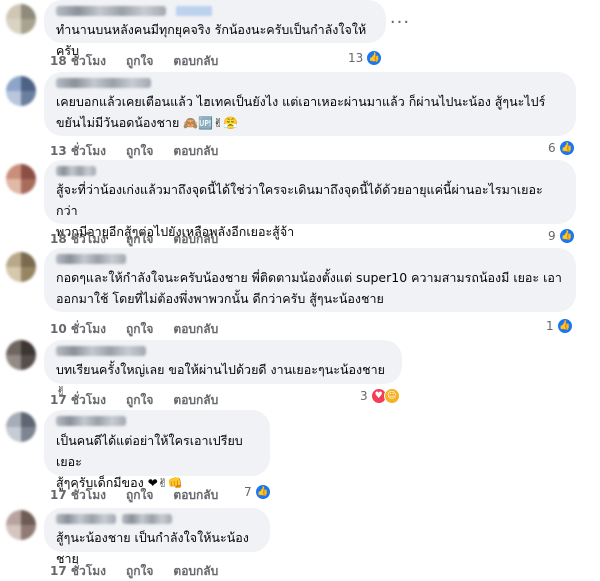 The image size is (600, 581). I want to click on reaction-count: 13 👍, so click(365, 58).